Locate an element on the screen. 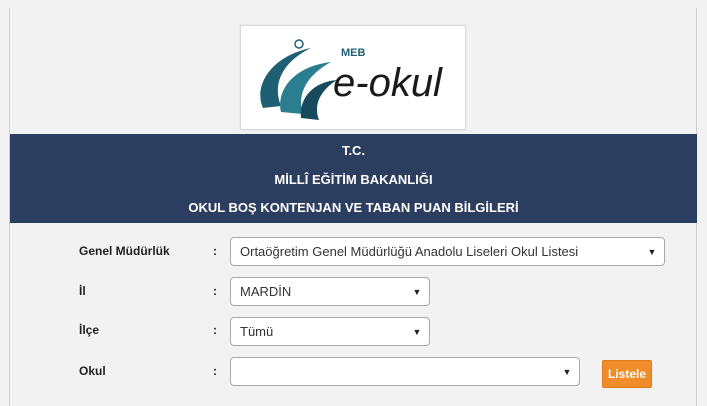 Image resolution: width=707 pixels, height=406 pixels. ilce-select: Tümü ▼ is located at coordinates (330, 331).